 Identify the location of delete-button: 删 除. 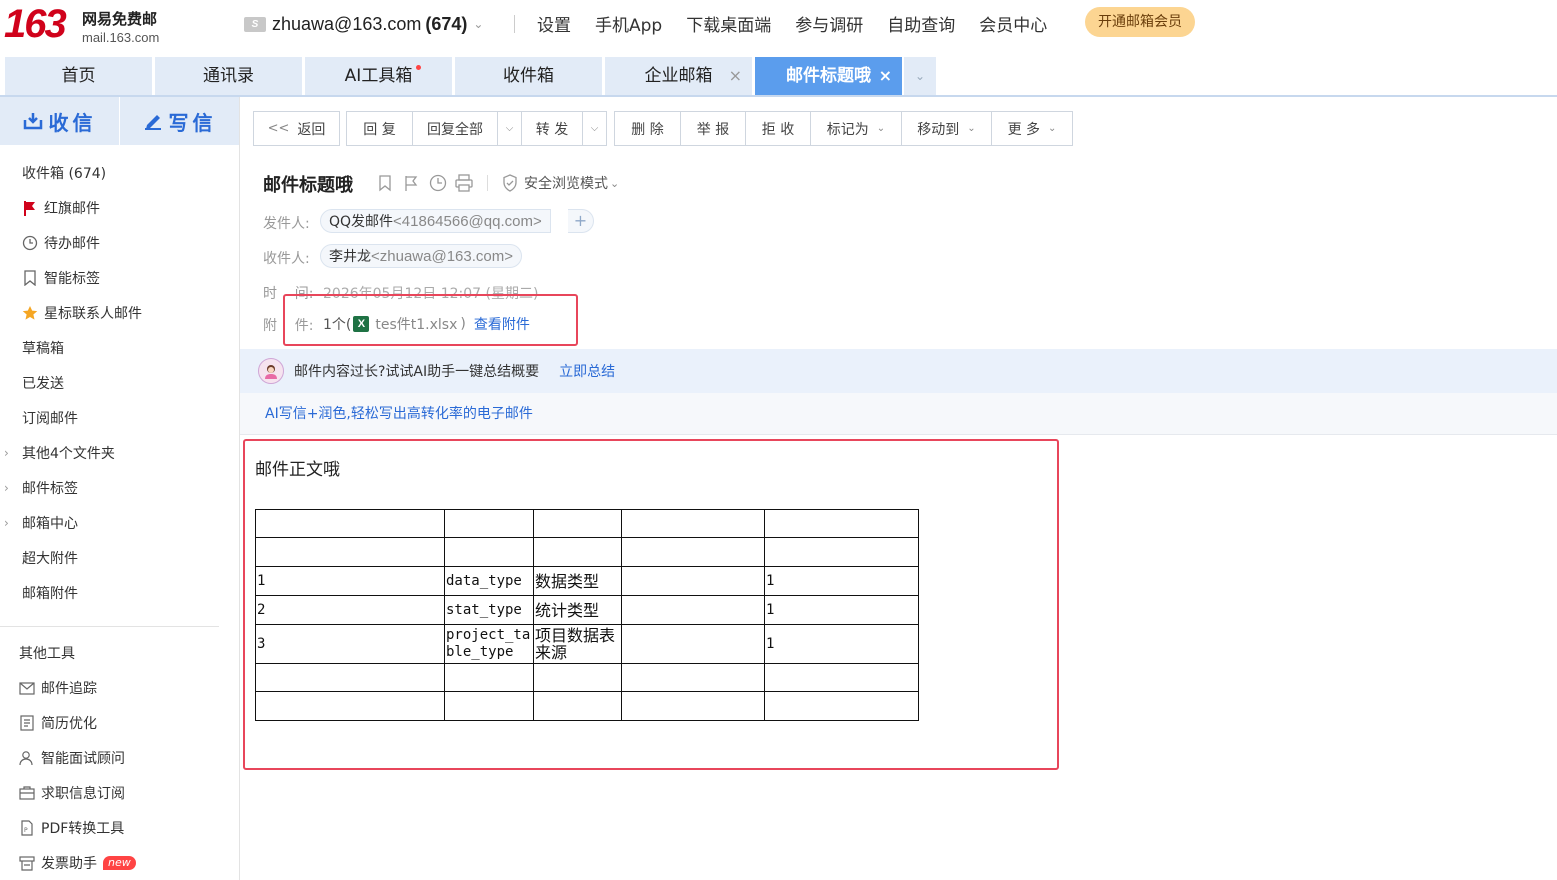
(647, 128).